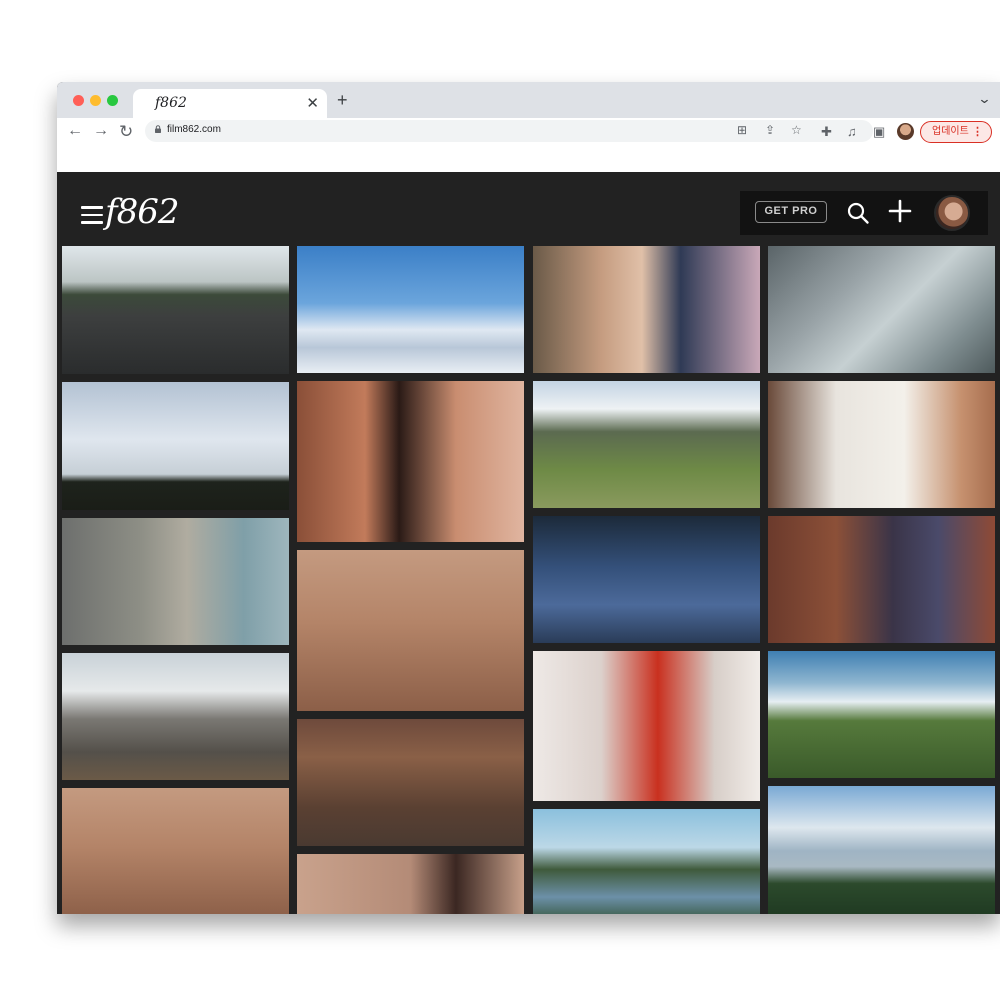  Describe the element at coordinates (410, 782) in the screenshot. I see `photo-tile-woman-sitting-room` at that location.